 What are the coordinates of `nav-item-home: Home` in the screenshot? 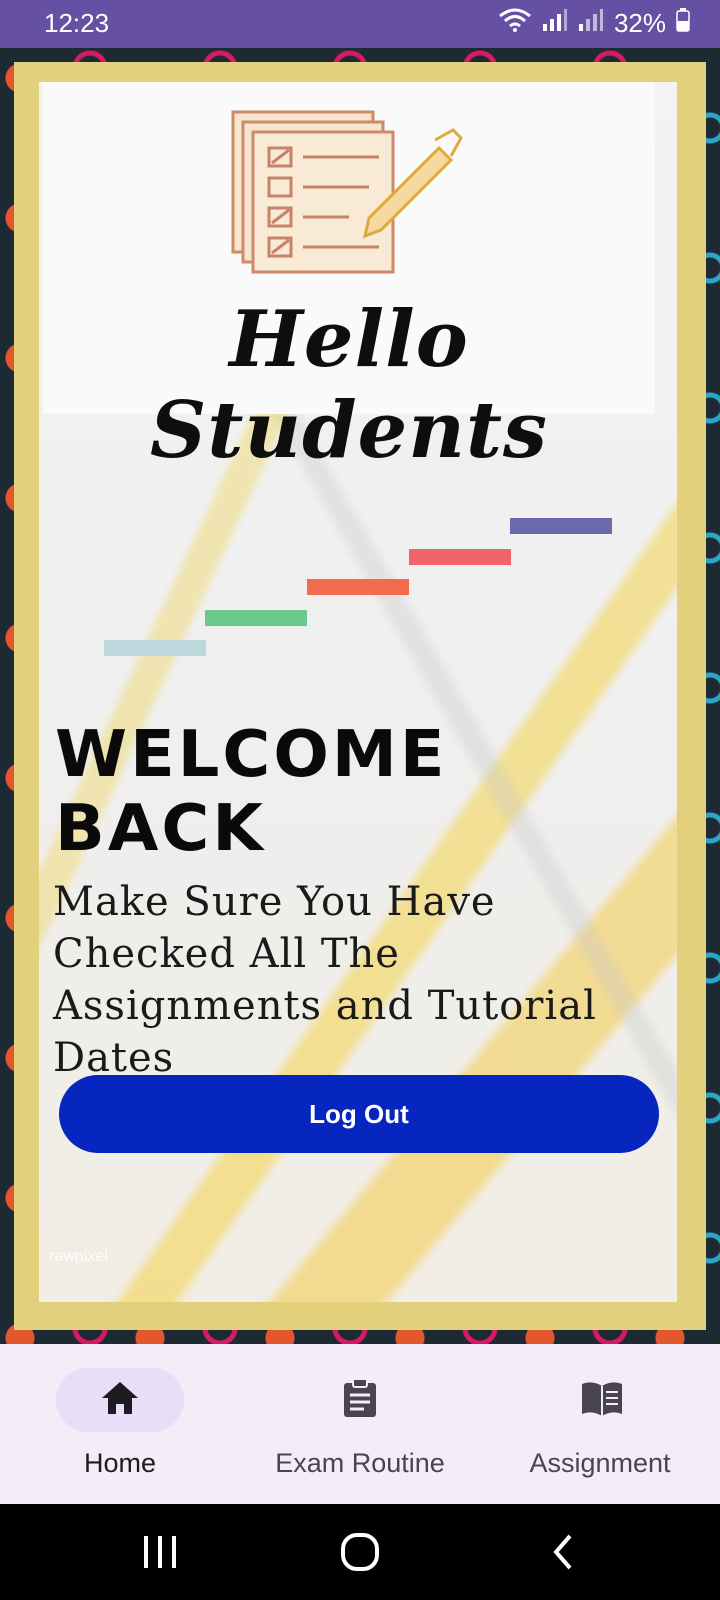 It's located at (120, 1424).